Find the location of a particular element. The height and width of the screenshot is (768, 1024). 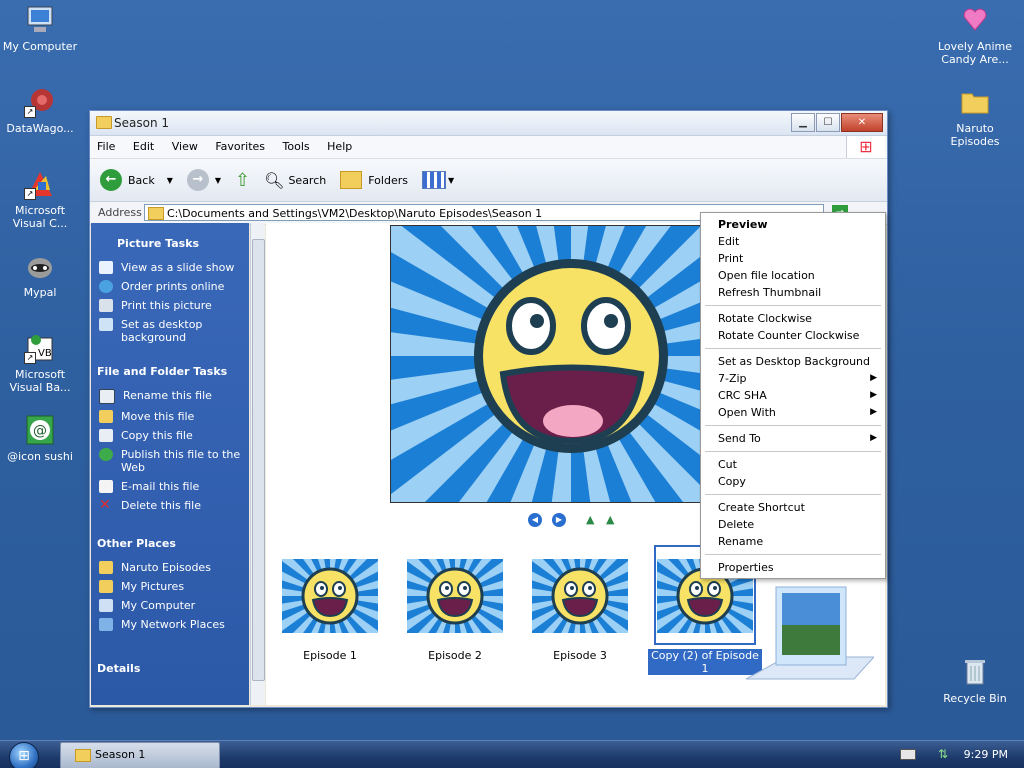

up-button: ⇧ is located at coordinates (242, 180).